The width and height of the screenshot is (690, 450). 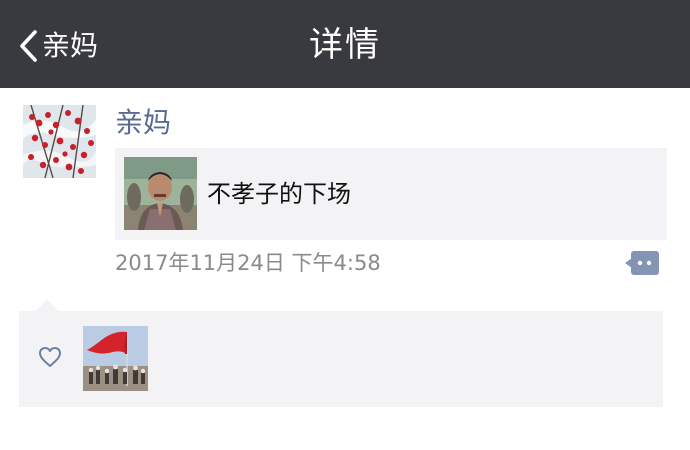 I want to click on author-name: 亲妈, so click(x=143, y=123).